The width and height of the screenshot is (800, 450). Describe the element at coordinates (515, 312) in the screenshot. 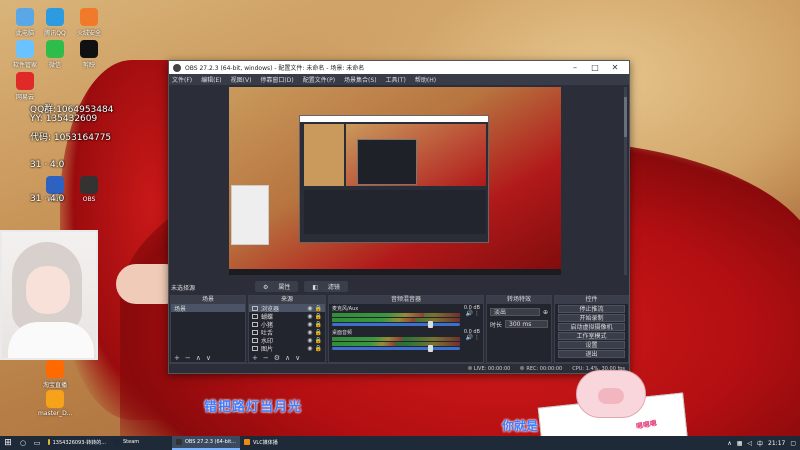

I see `transition-select: 淡出` at that location.